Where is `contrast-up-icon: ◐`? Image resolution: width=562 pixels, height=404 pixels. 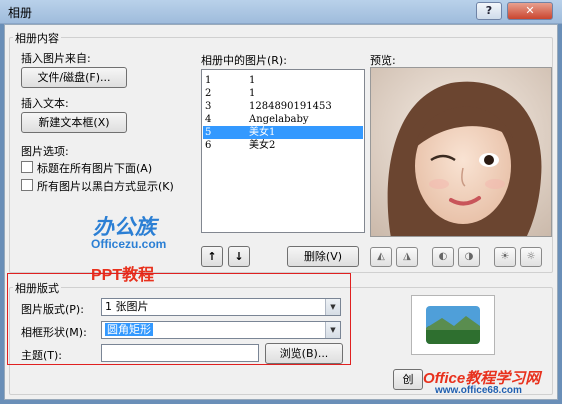
contrast-up-icon: ◐ is located at coordinates (443, 257).